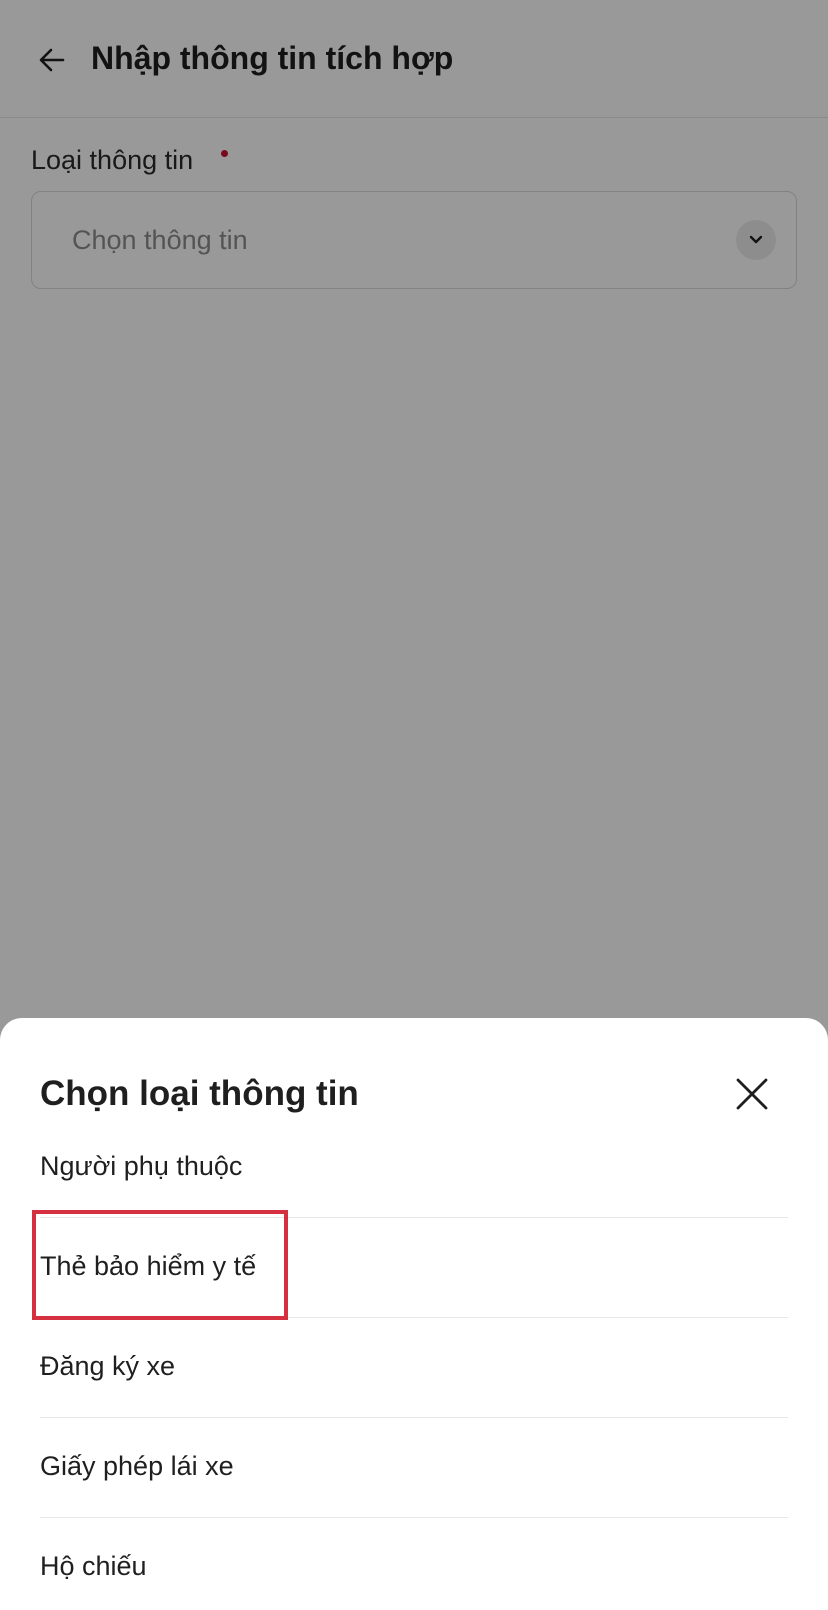 The height and width of the screenshot is (1610, 828). What do you see at coordinates (148, 1266) in the screenshot?
I see `option-label: Thẻ bảo hiểm y tế` at bounding box center [148, 1266].